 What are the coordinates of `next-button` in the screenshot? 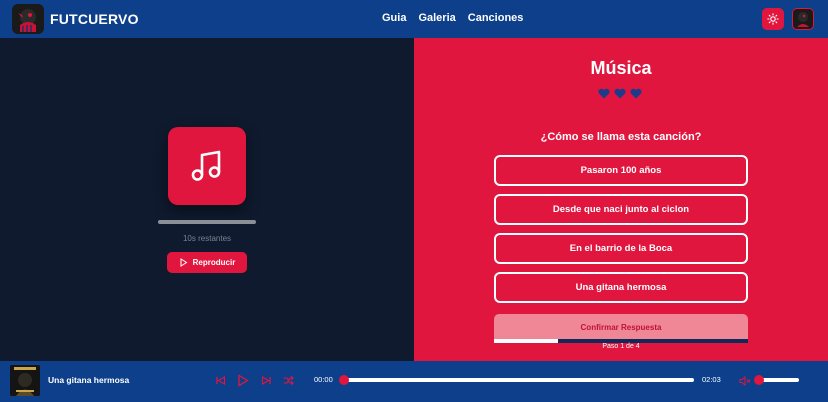 It's located at (266, 380).